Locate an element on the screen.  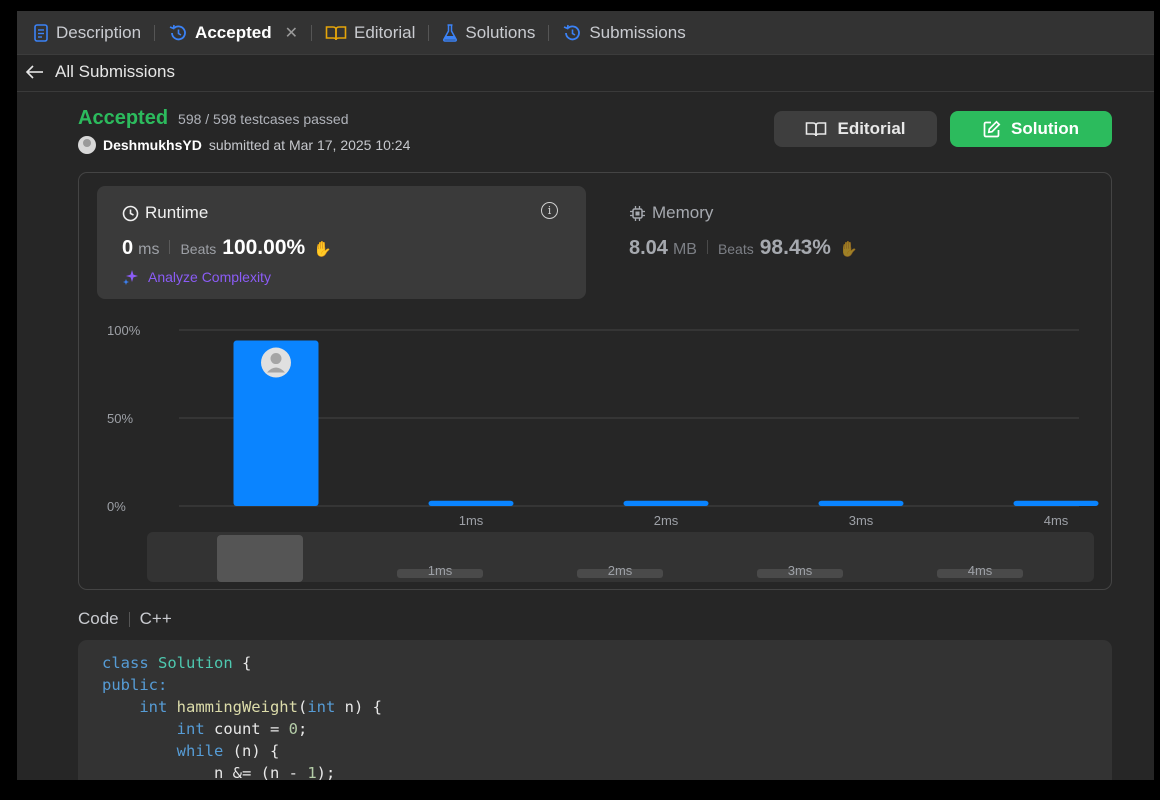
analyze-complexity-link: Analyze Complexity is located at coordinates (196, 277).